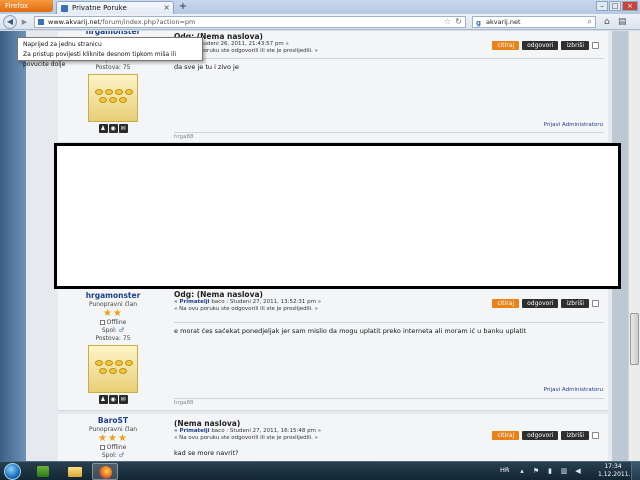  What do you see at coordinates (614, 474) in the screenshot?
I see `clock-date: 1.12.2011.` at bounding box center [614, 474].